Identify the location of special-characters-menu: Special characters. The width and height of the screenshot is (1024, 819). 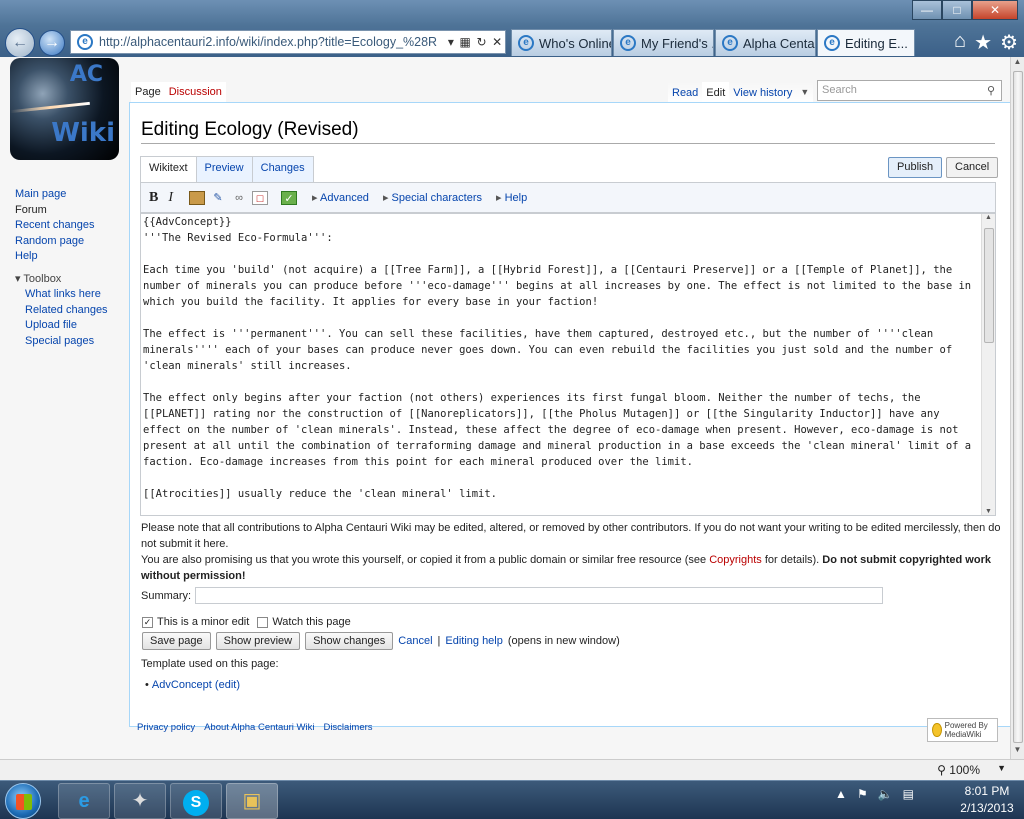
(433, 197).